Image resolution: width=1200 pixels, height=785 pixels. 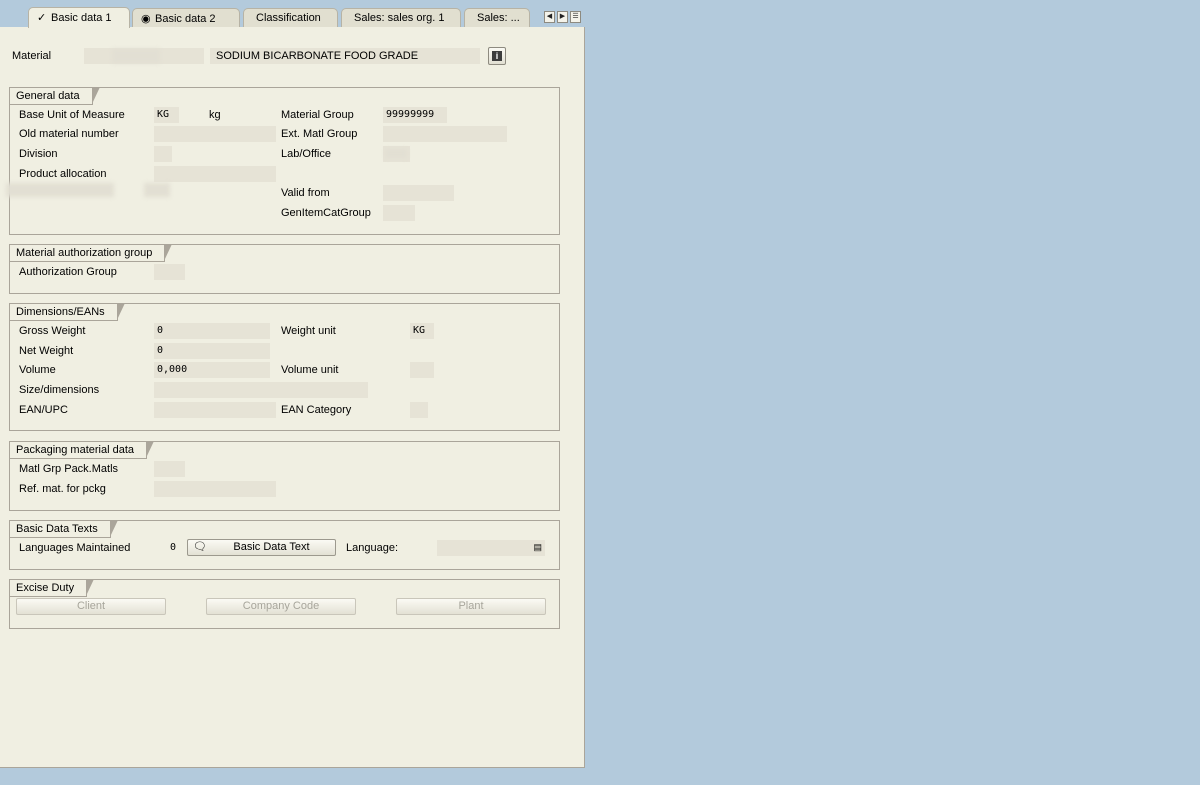 I want to click on tab-classification: Classification, so click(x=290, y=17).